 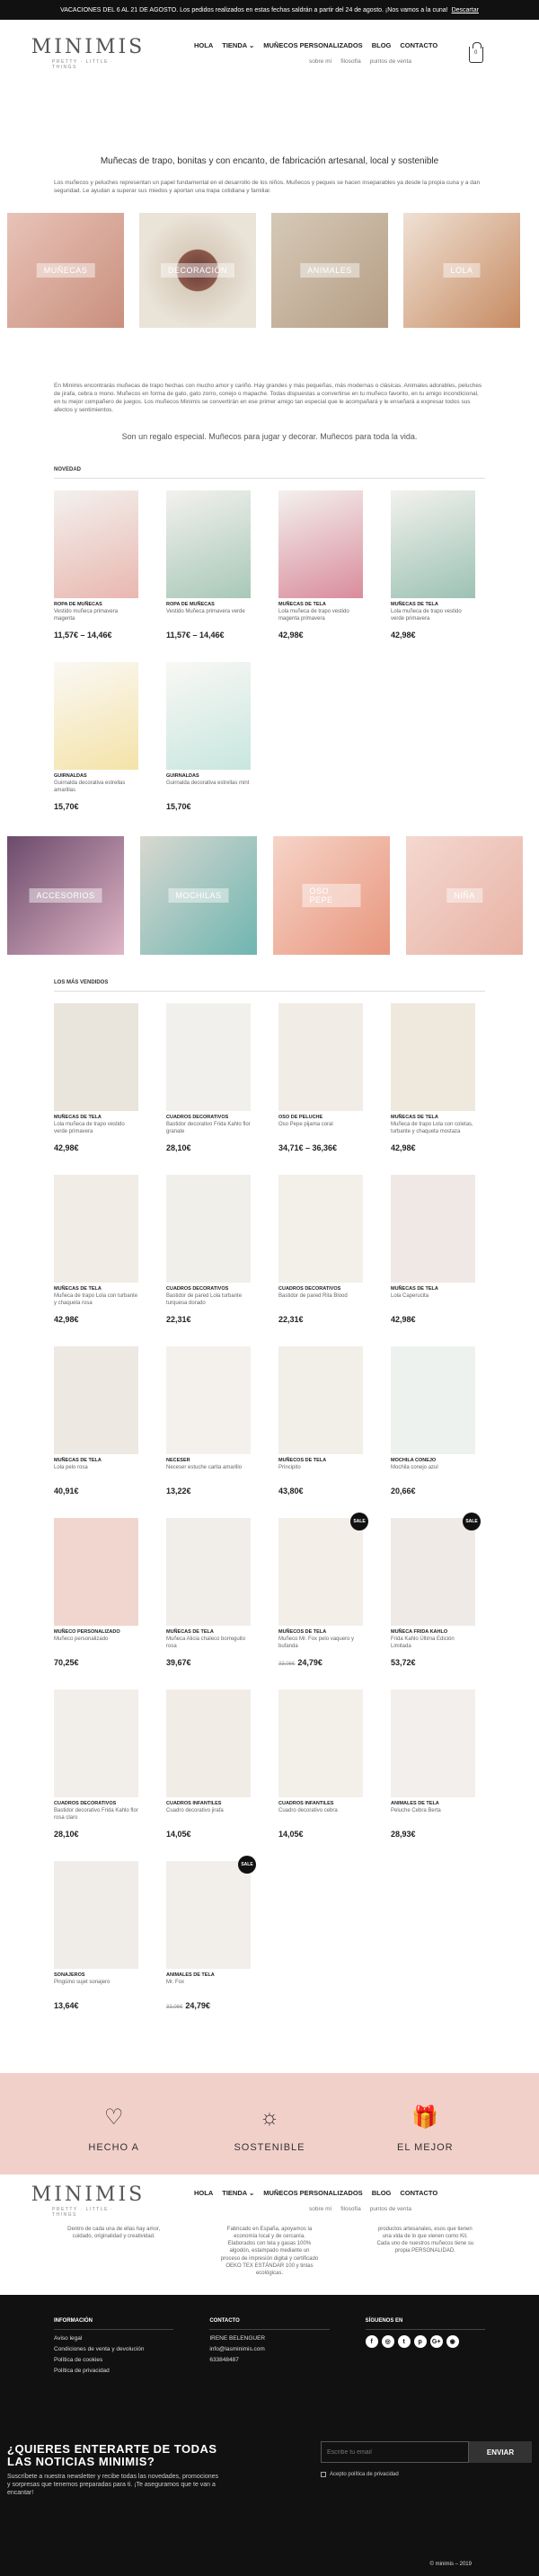 I want to click on product-name: Pingüino sujet sonajero, so click(x=96, y=1989).